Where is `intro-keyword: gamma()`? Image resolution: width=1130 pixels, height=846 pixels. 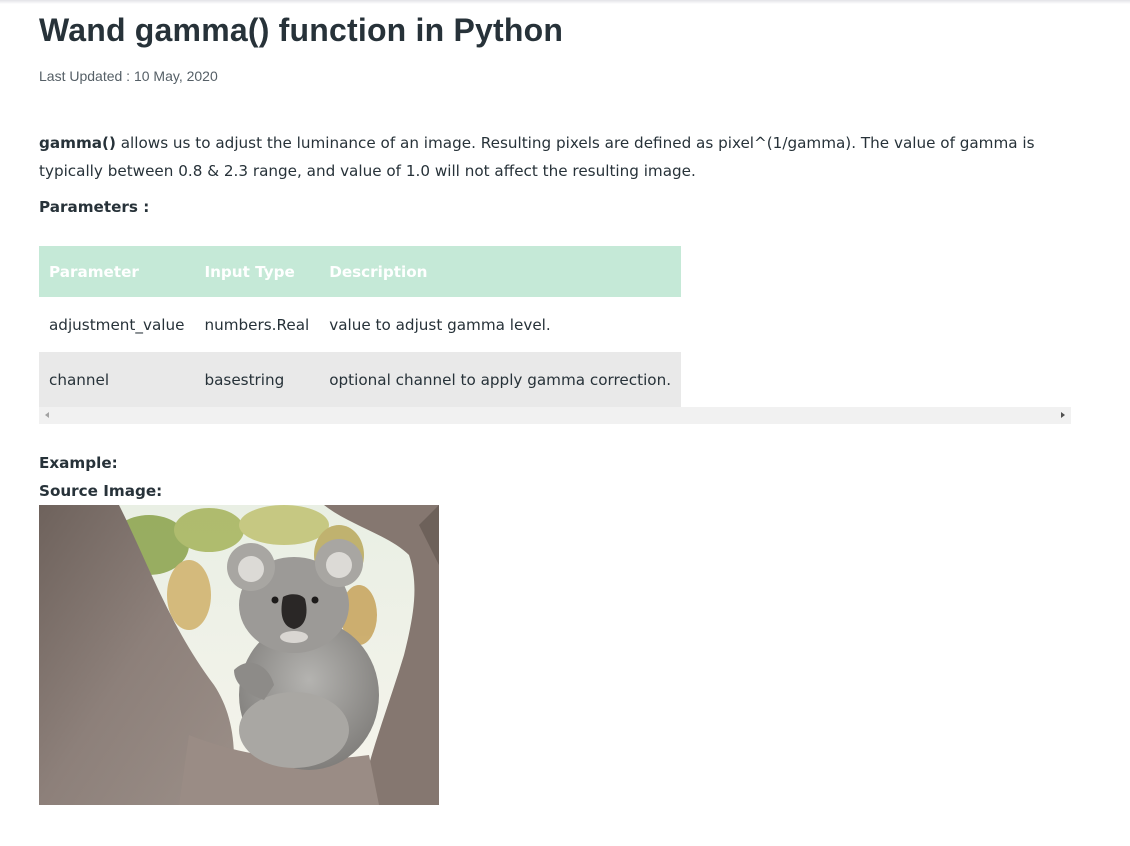 intro-keyword: gamma() is located at coordinates (77, 143).